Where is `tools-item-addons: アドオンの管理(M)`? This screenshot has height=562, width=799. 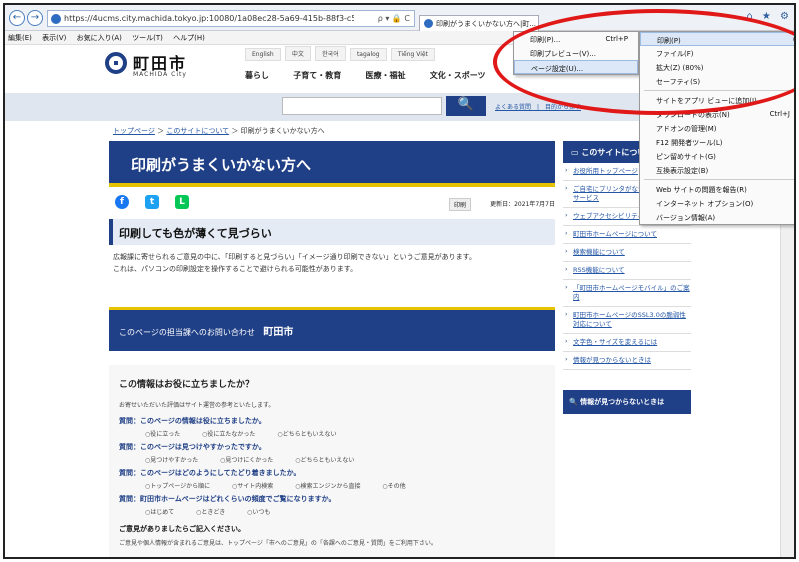 tools-item-addons: アドオンの管理(M) is located at coordinates (717, 128).